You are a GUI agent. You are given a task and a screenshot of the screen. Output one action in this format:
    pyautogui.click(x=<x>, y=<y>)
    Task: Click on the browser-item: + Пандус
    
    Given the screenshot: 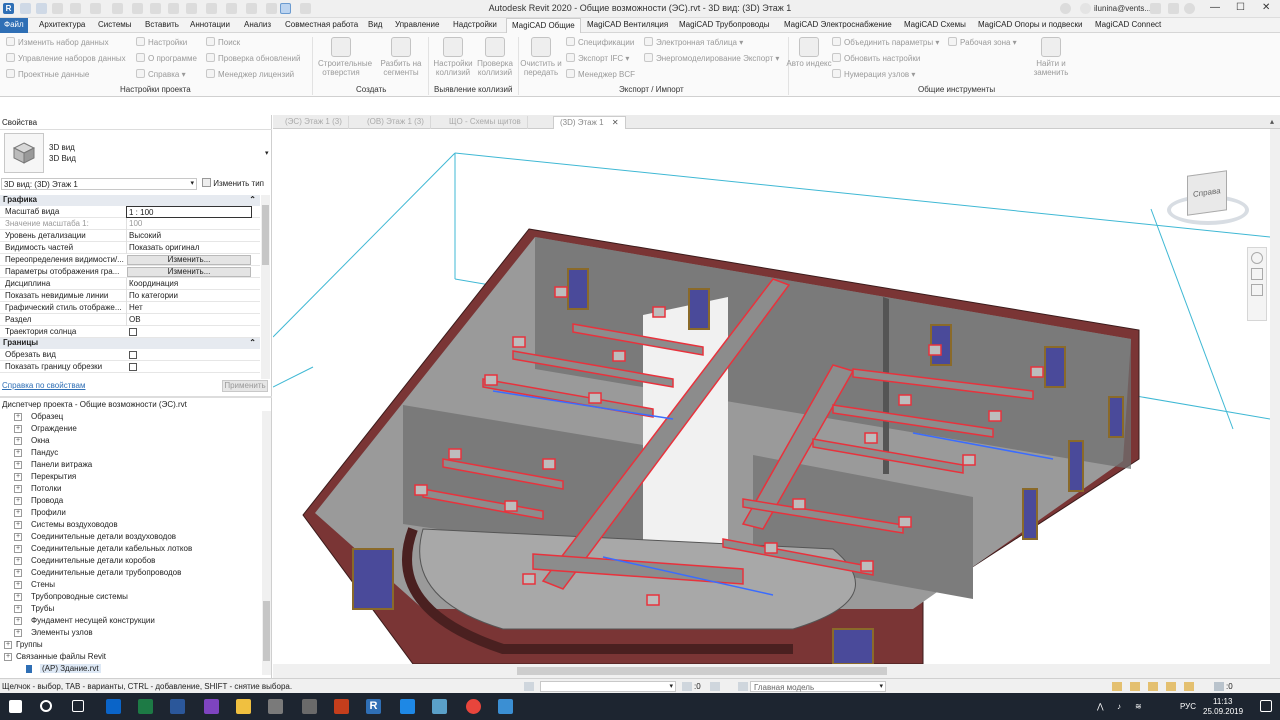 What is the action you would take?
    pyautogui.click(x=131, y=453)
    